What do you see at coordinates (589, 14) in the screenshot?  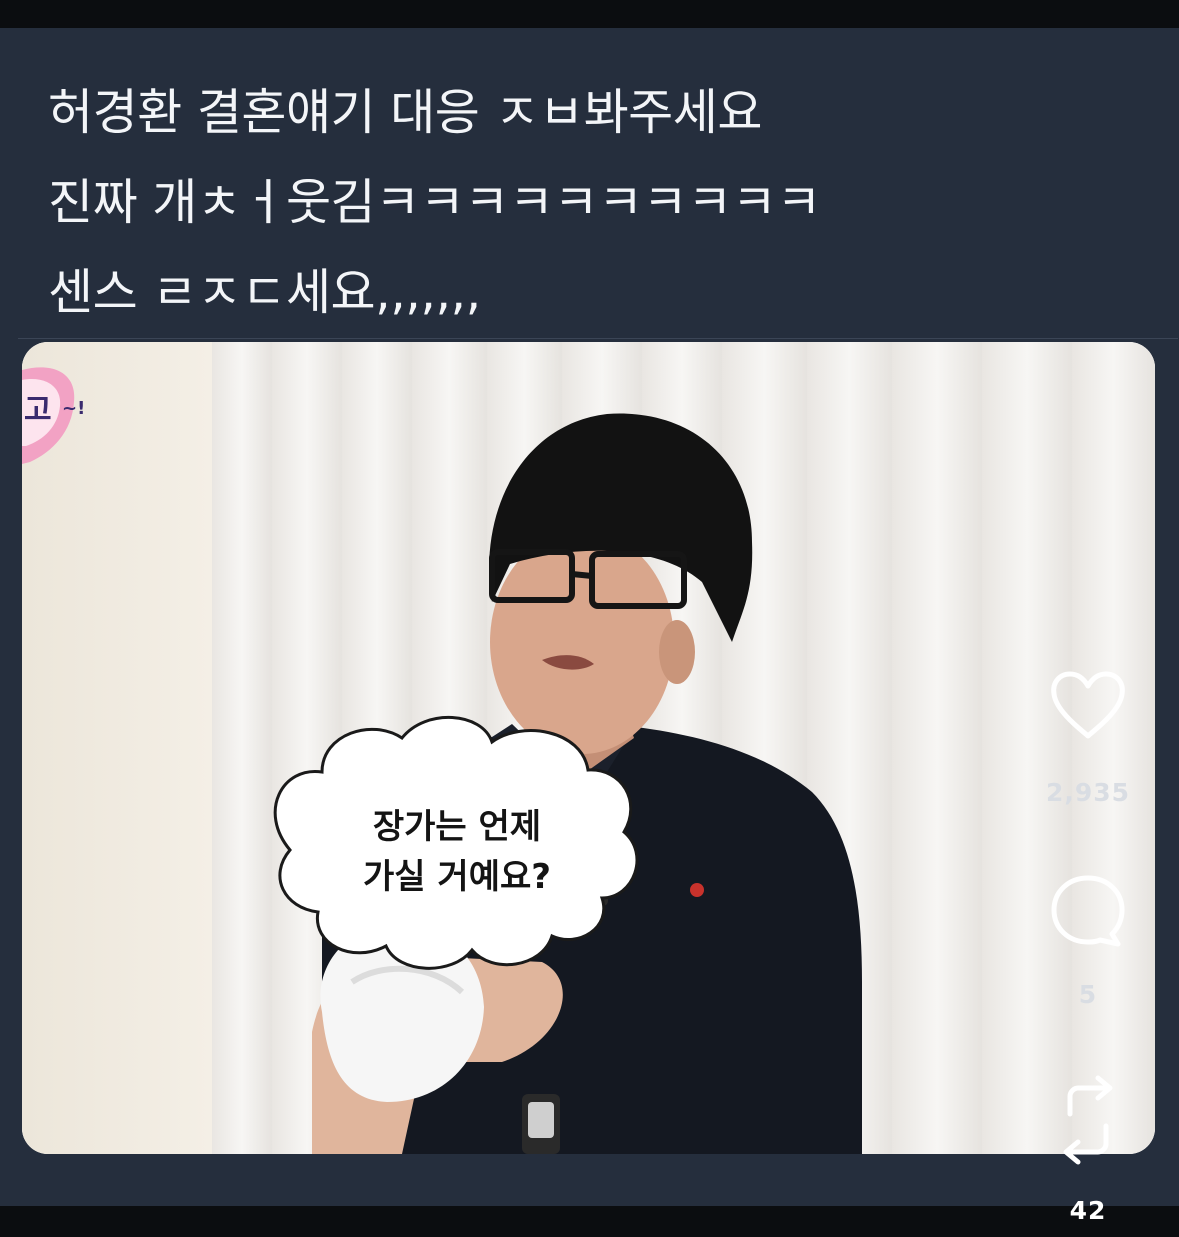 I see `status-strip` at bounding box center [589, 14].